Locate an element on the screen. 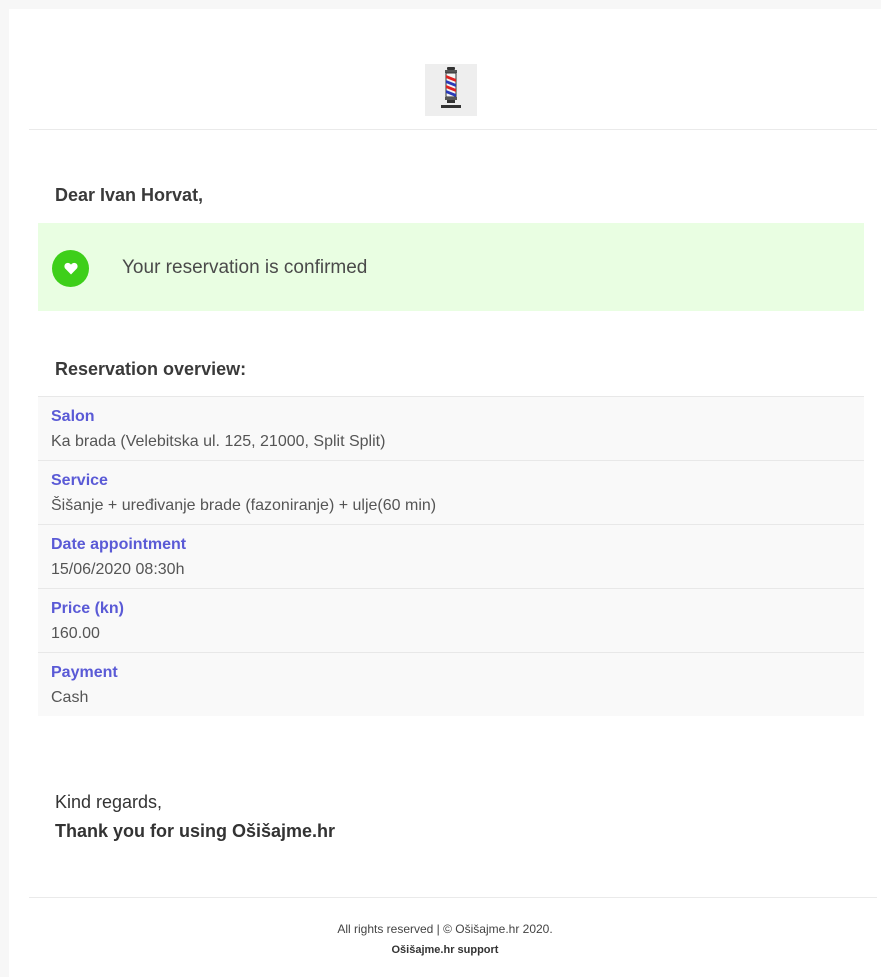 This screenshot has width=881, height=977. header-divider is located at coordinates (453, 129).